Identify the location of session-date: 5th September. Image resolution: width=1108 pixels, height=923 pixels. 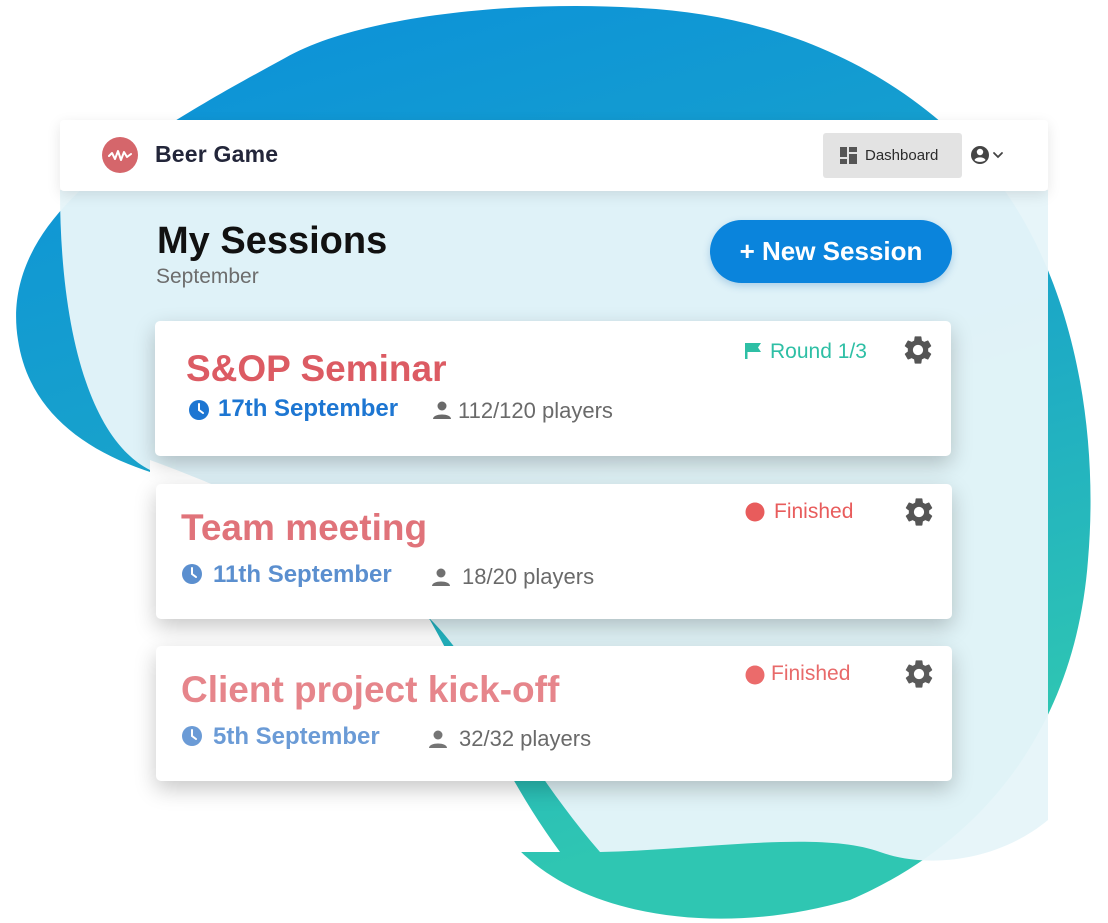
(296, 736).